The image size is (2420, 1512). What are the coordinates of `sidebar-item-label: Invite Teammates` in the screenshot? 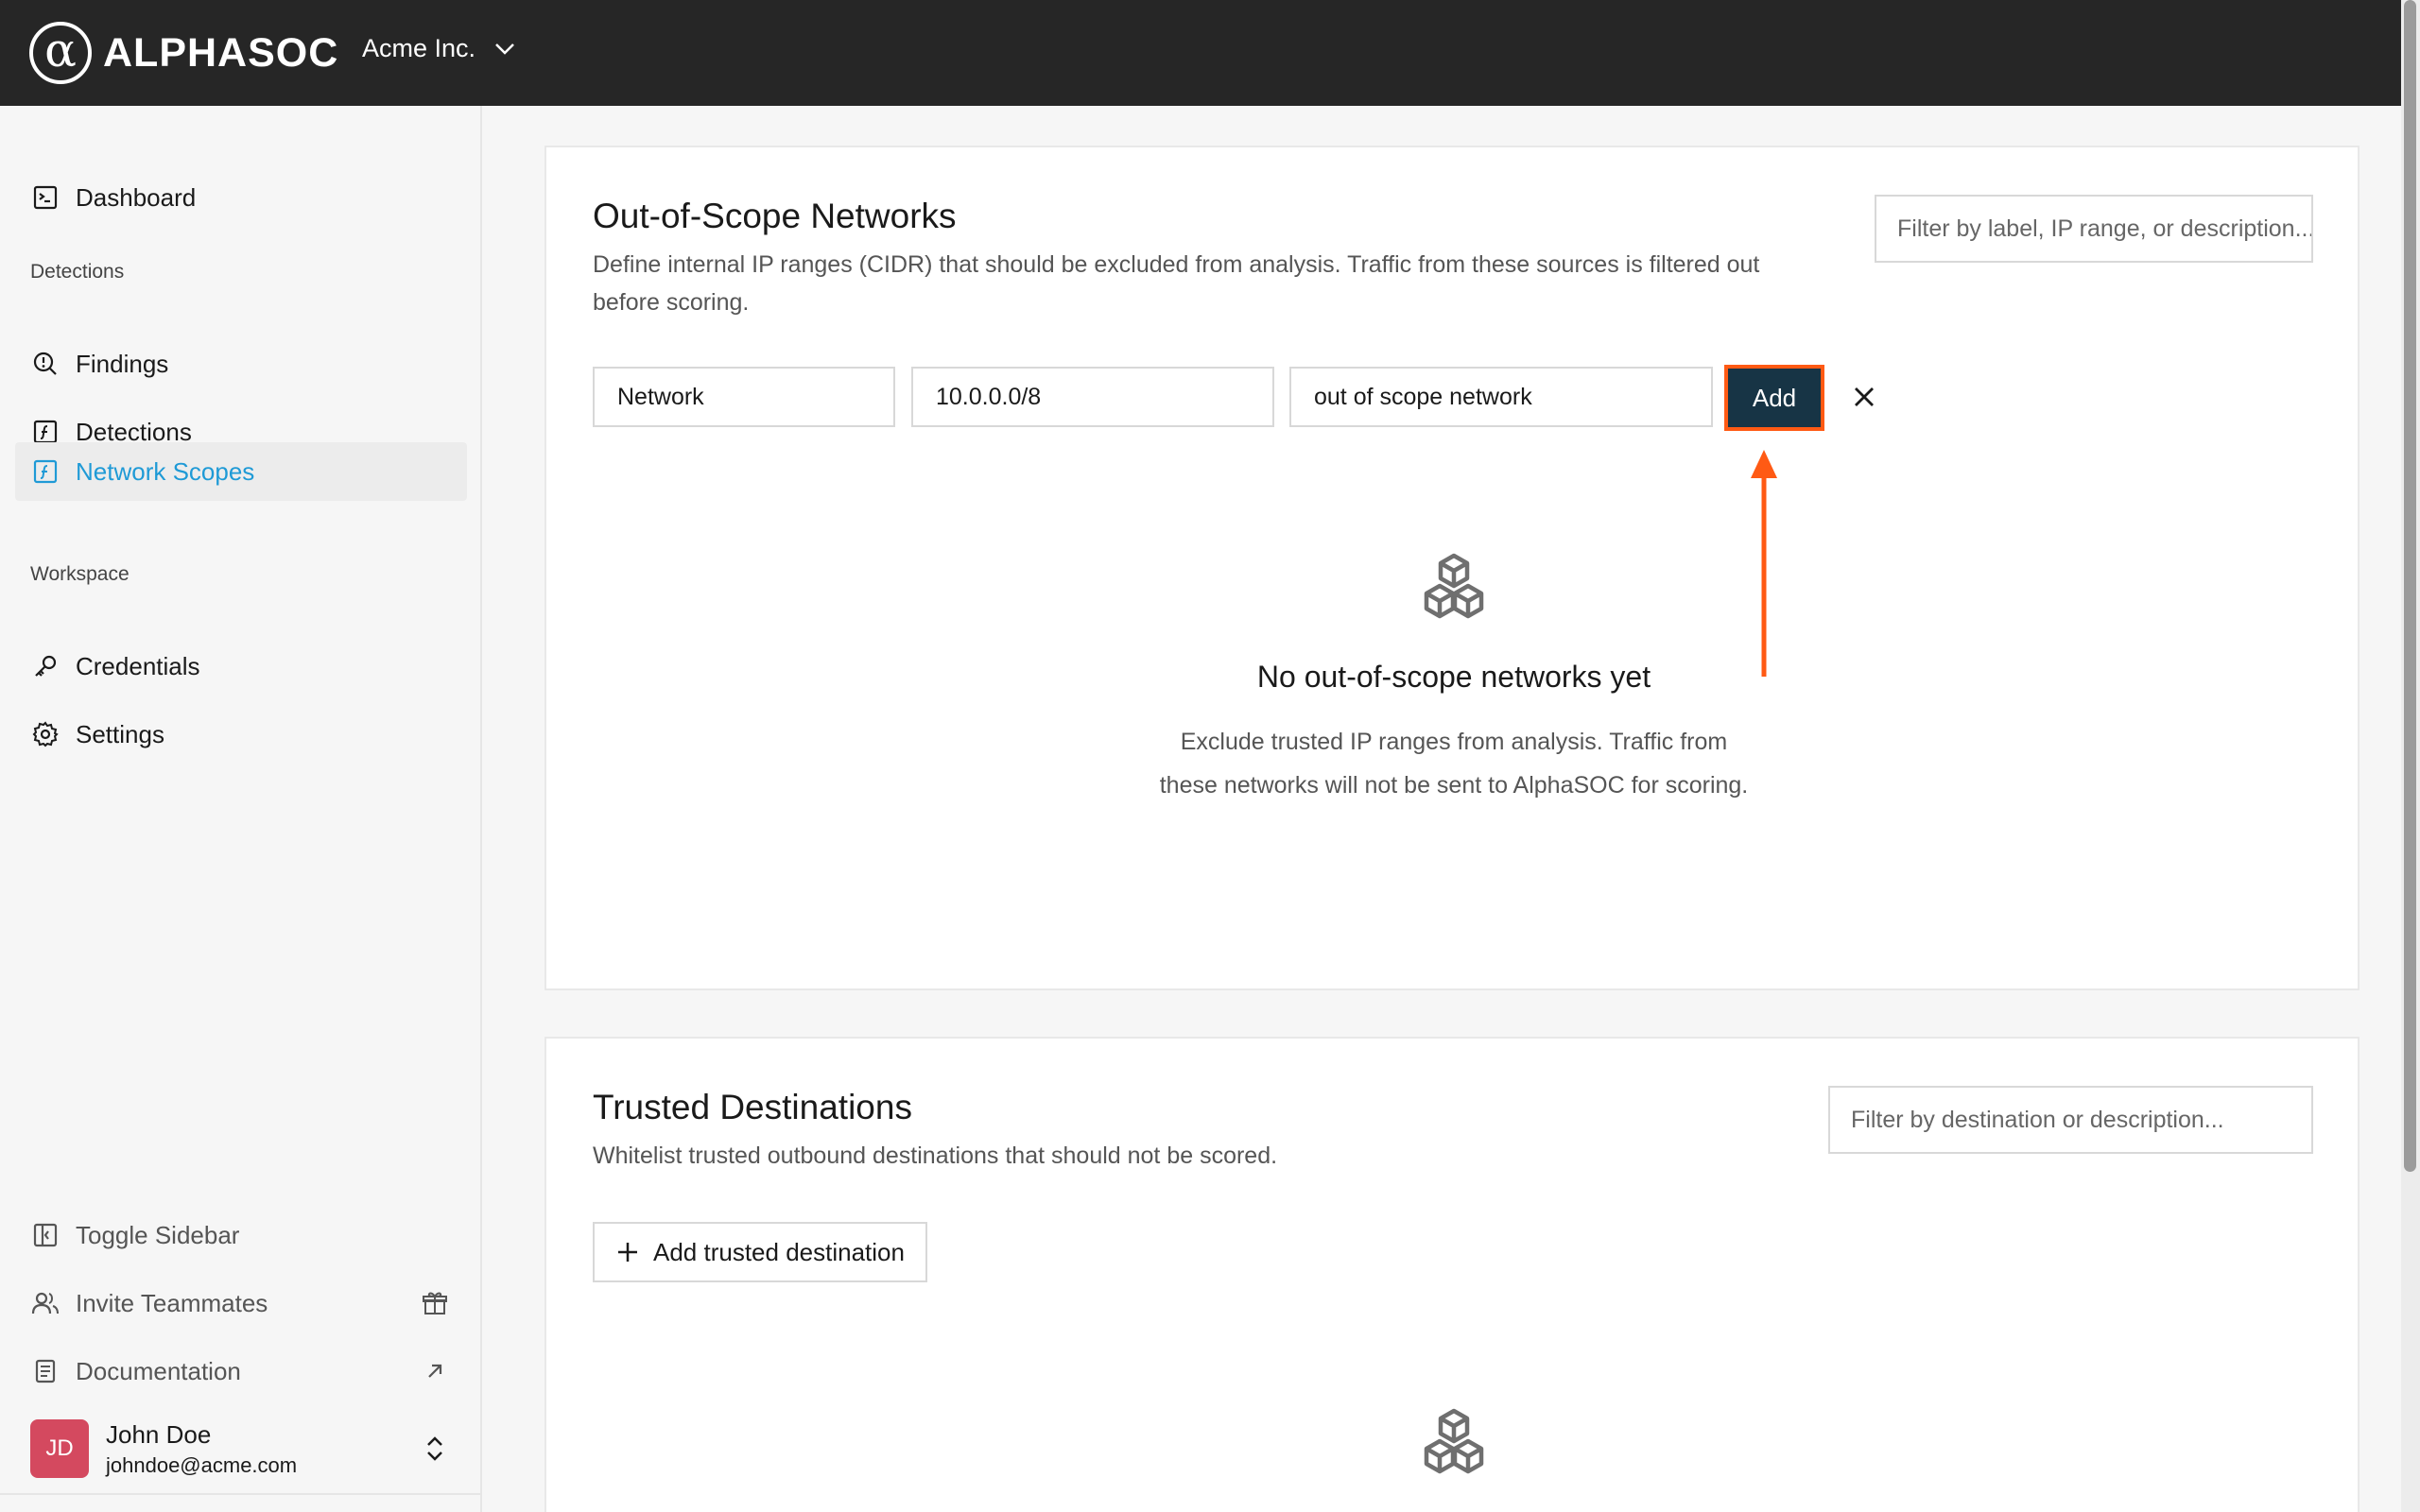 It's located at (172, 1302).